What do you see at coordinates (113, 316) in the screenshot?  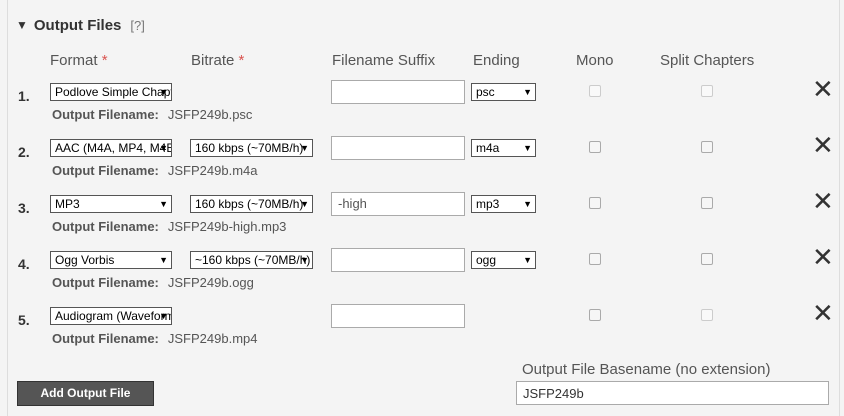 I see `format-select-value: Audiogram (Waveform Video)` at bounding box center [113, 316].